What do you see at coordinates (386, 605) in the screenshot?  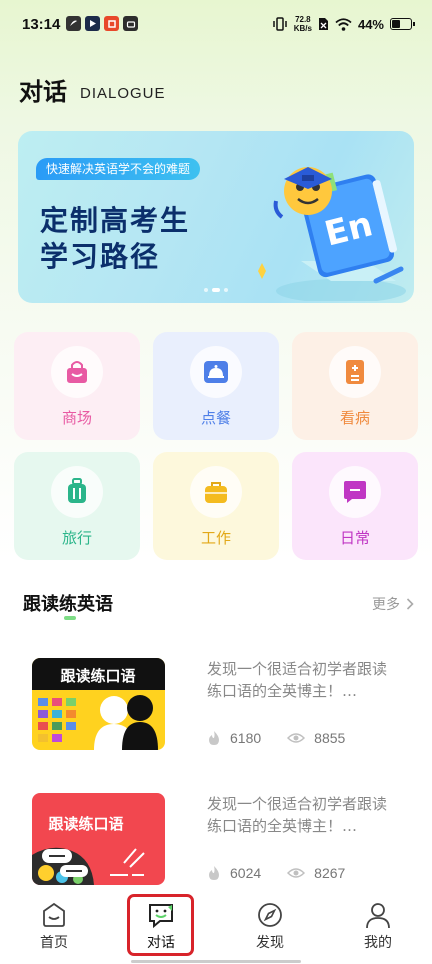 I see `more-label: 更多` at bounding box center [386, 605].